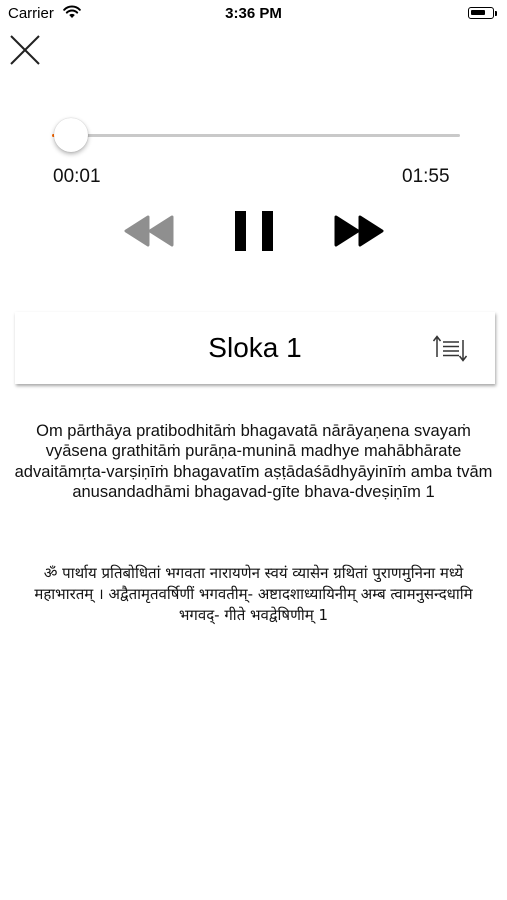  Describe the element at coordinates (70, 135) in the screenshot. I see `progress-thumb` at that location.